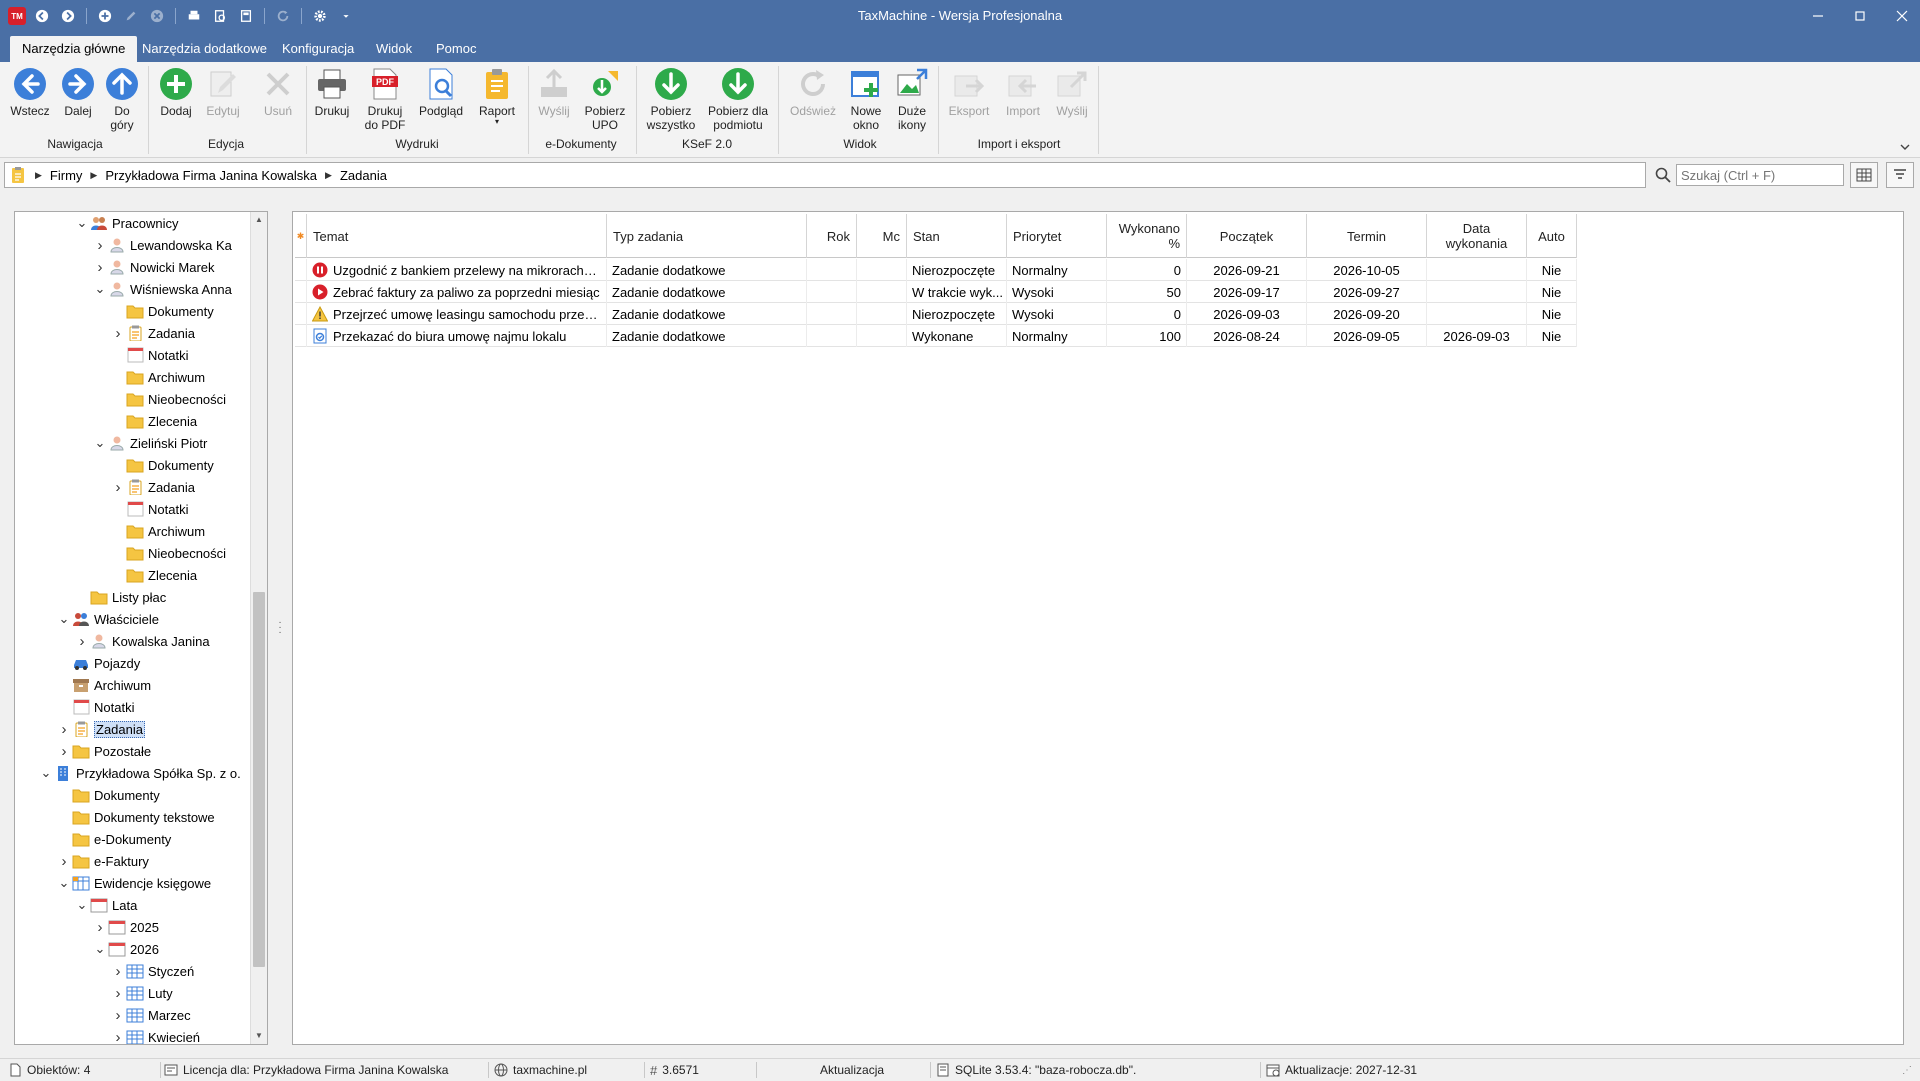 This screenshot has width=1920, height=1081. I want to click on tree-item: › Marzec, so click(151, 1015).